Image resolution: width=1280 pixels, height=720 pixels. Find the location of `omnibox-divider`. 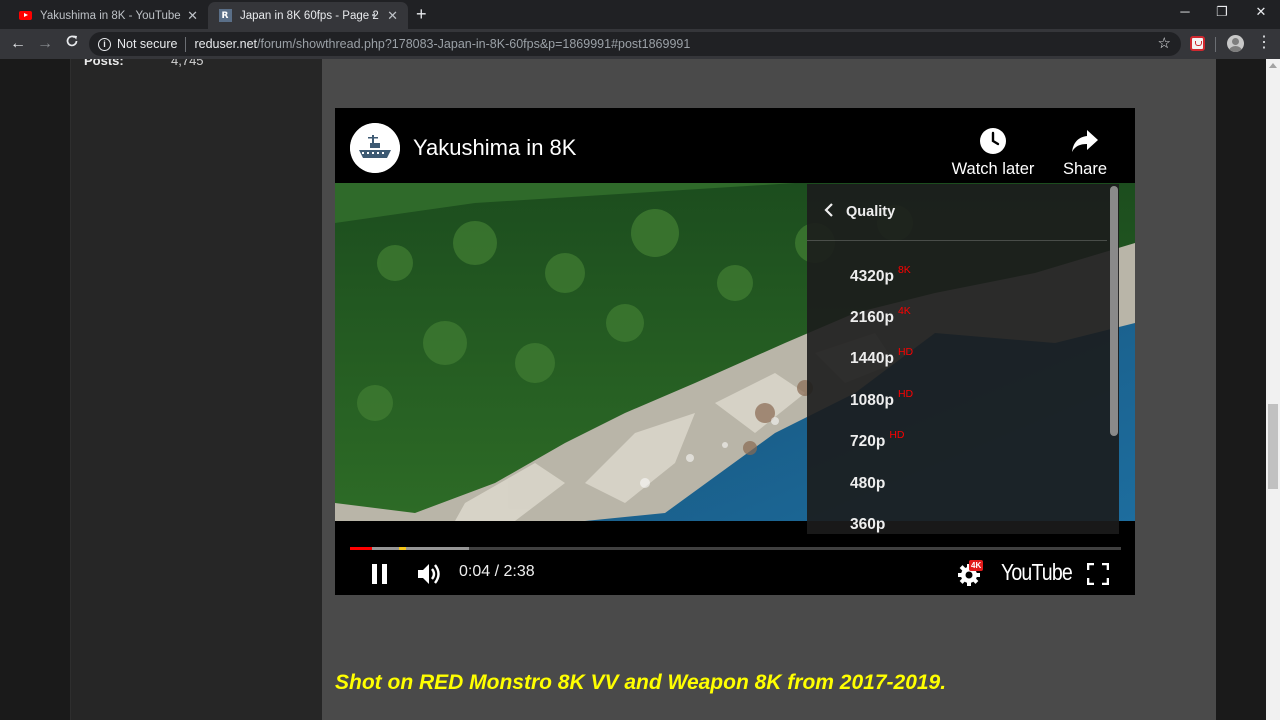

omnibox-divider is located at coordinates (186, 44).